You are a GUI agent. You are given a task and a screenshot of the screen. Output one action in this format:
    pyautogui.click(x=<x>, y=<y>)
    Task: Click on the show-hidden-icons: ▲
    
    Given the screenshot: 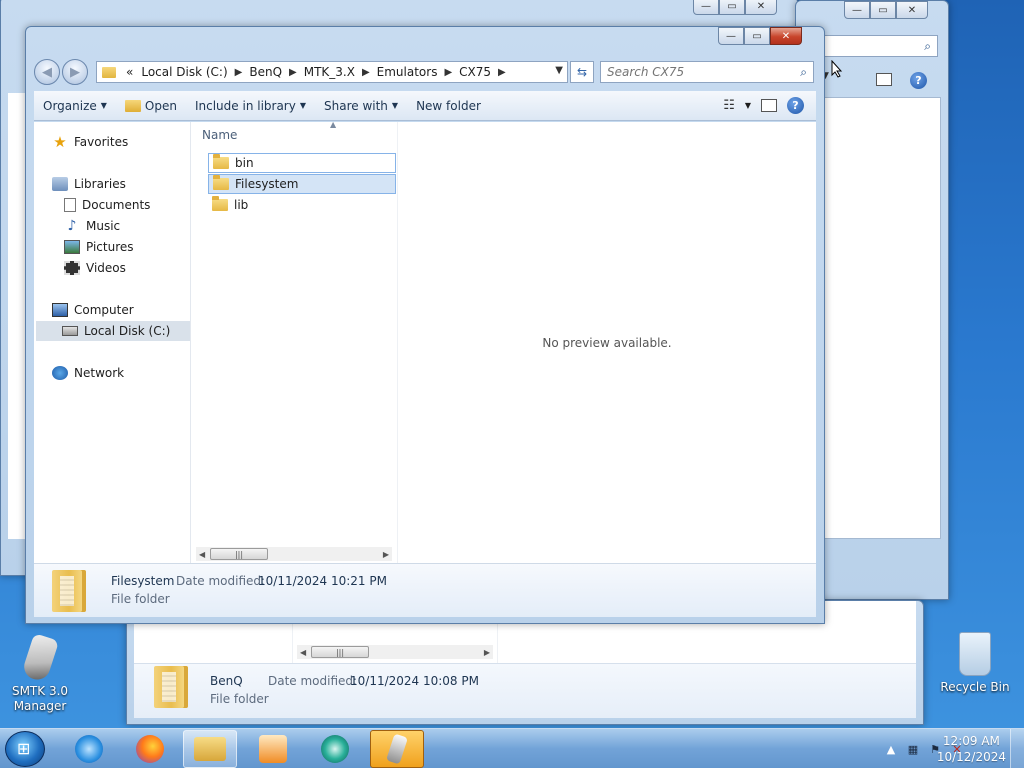 What is the action you would take?
    pyautogui.click(x=891, y=749)
    